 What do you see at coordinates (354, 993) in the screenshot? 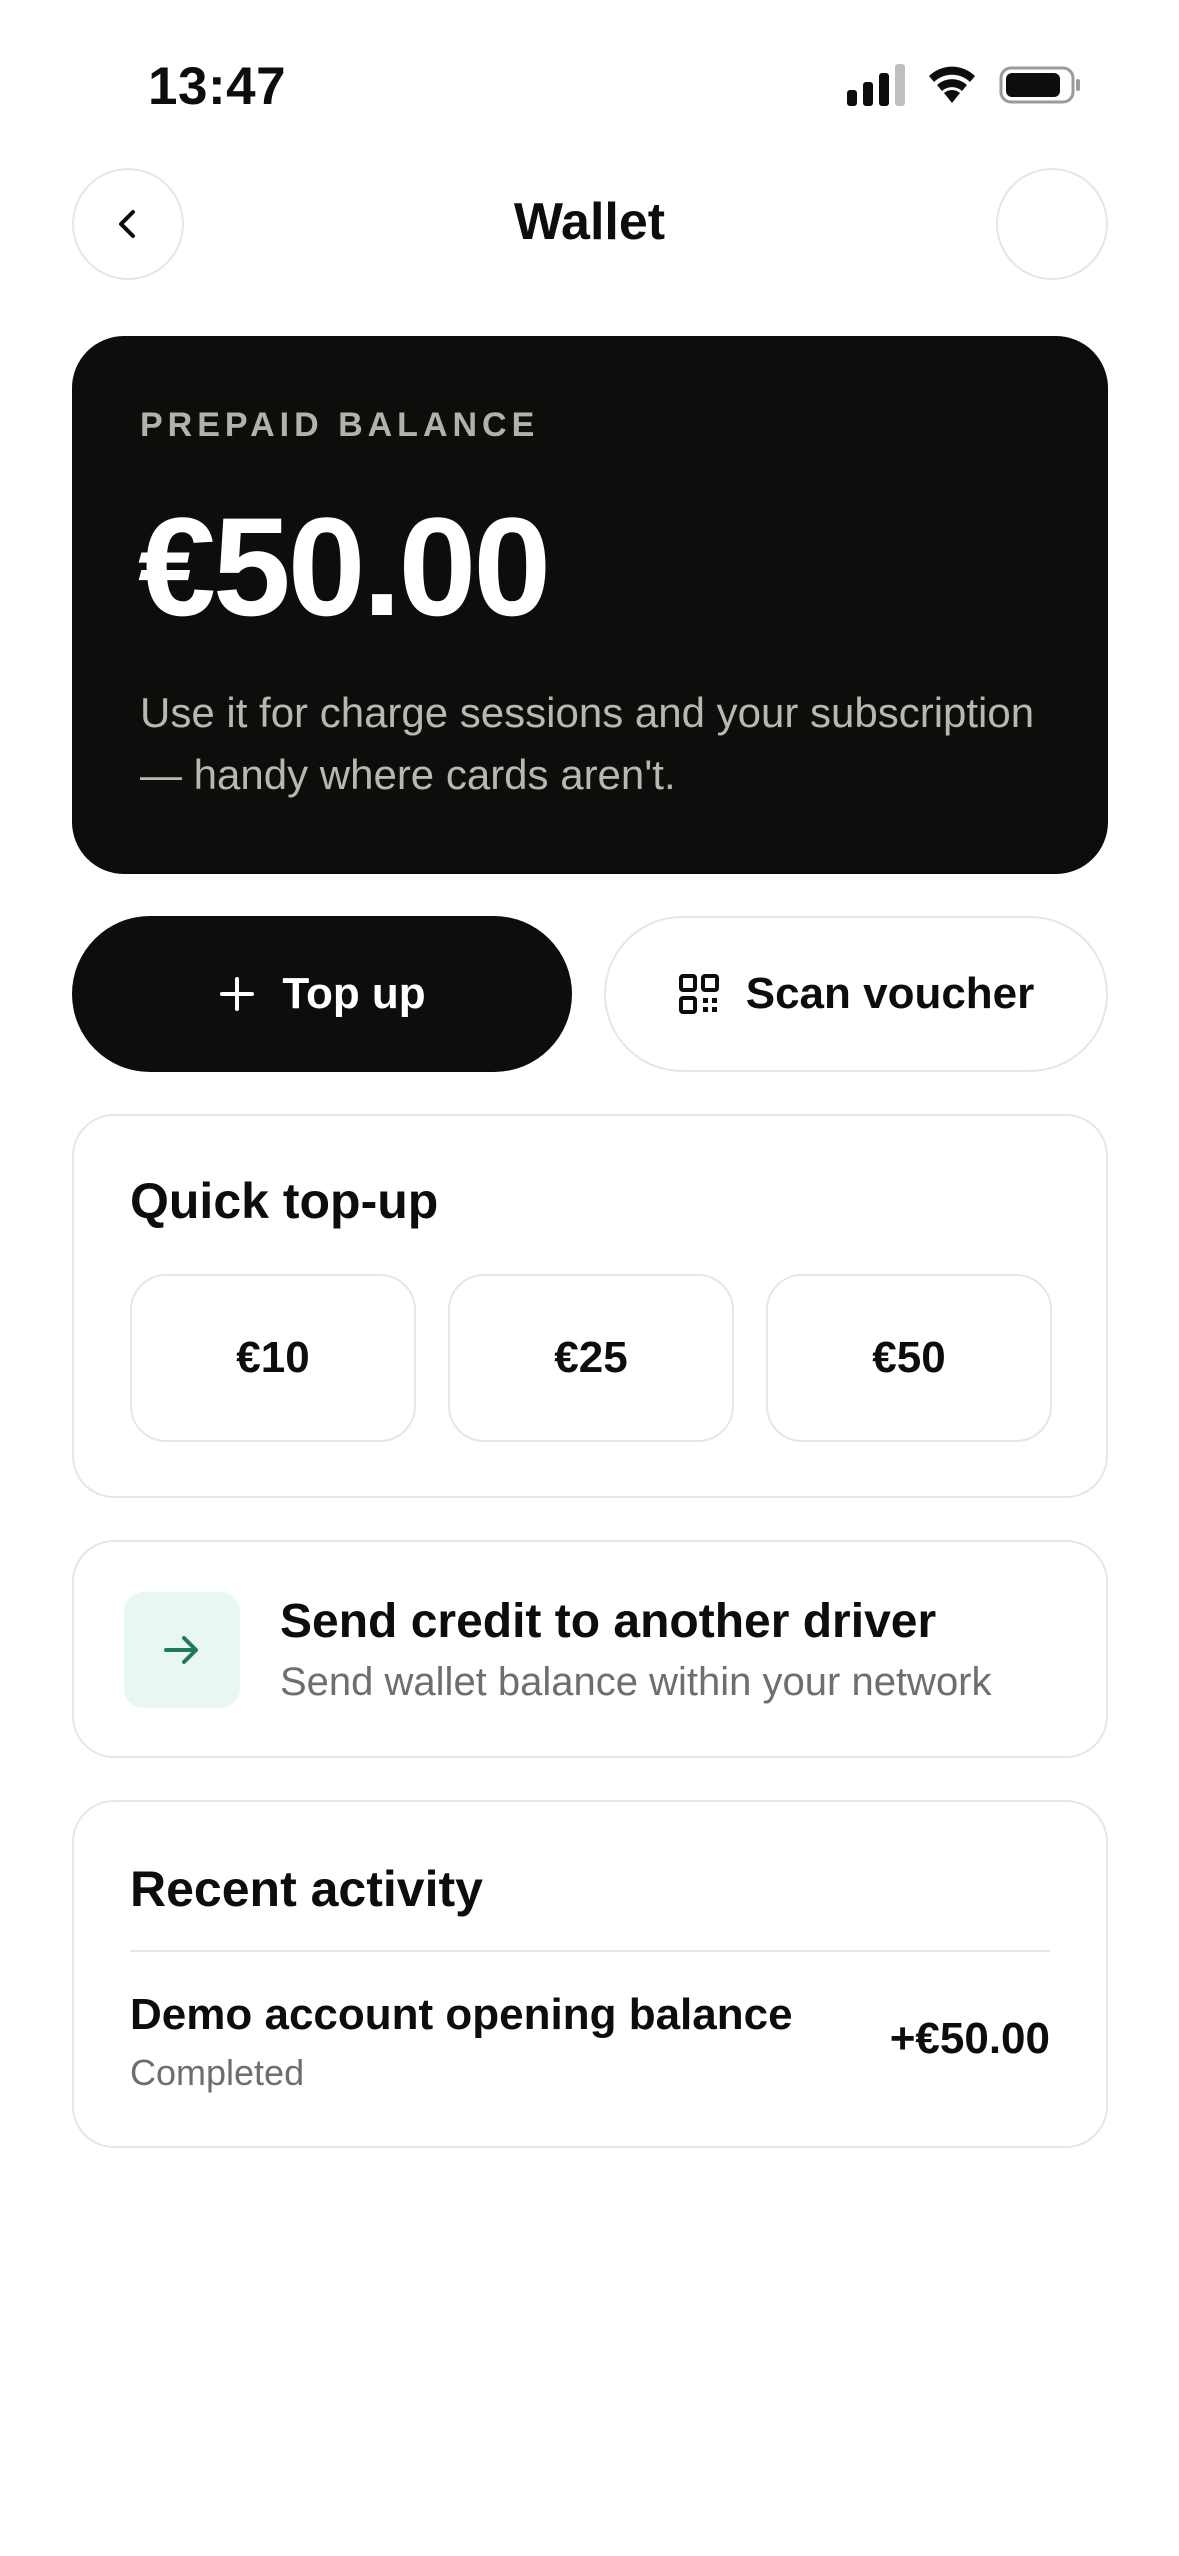
I see `top-up-label: Top up` at bounding box center [354, 993].